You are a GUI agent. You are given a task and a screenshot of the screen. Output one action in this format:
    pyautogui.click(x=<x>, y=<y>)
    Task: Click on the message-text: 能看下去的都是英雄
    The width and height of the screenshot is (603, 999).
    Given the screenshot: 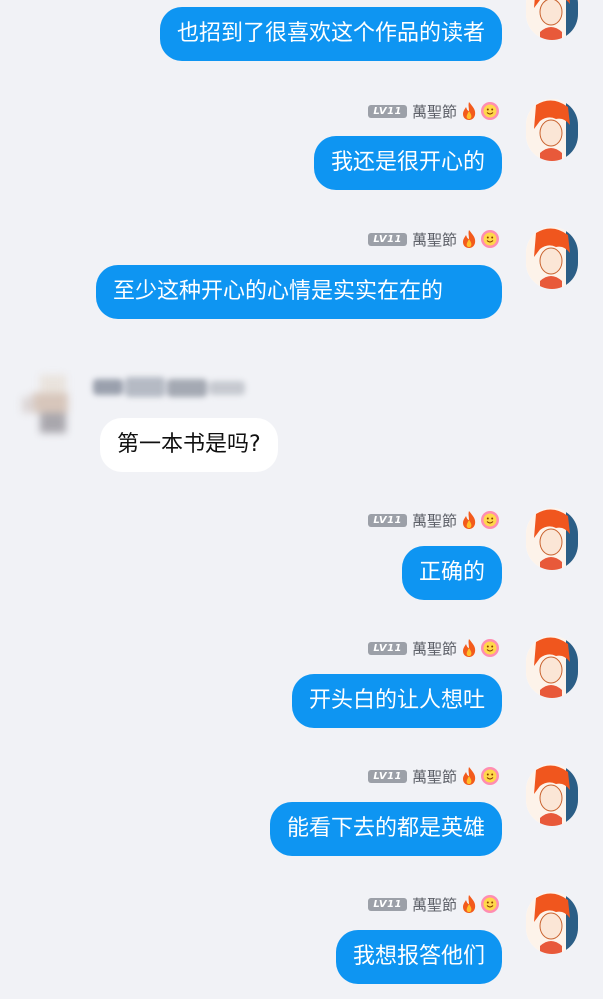 What is the action you would take?
    pyautogui.click(x=385, y=828)
    